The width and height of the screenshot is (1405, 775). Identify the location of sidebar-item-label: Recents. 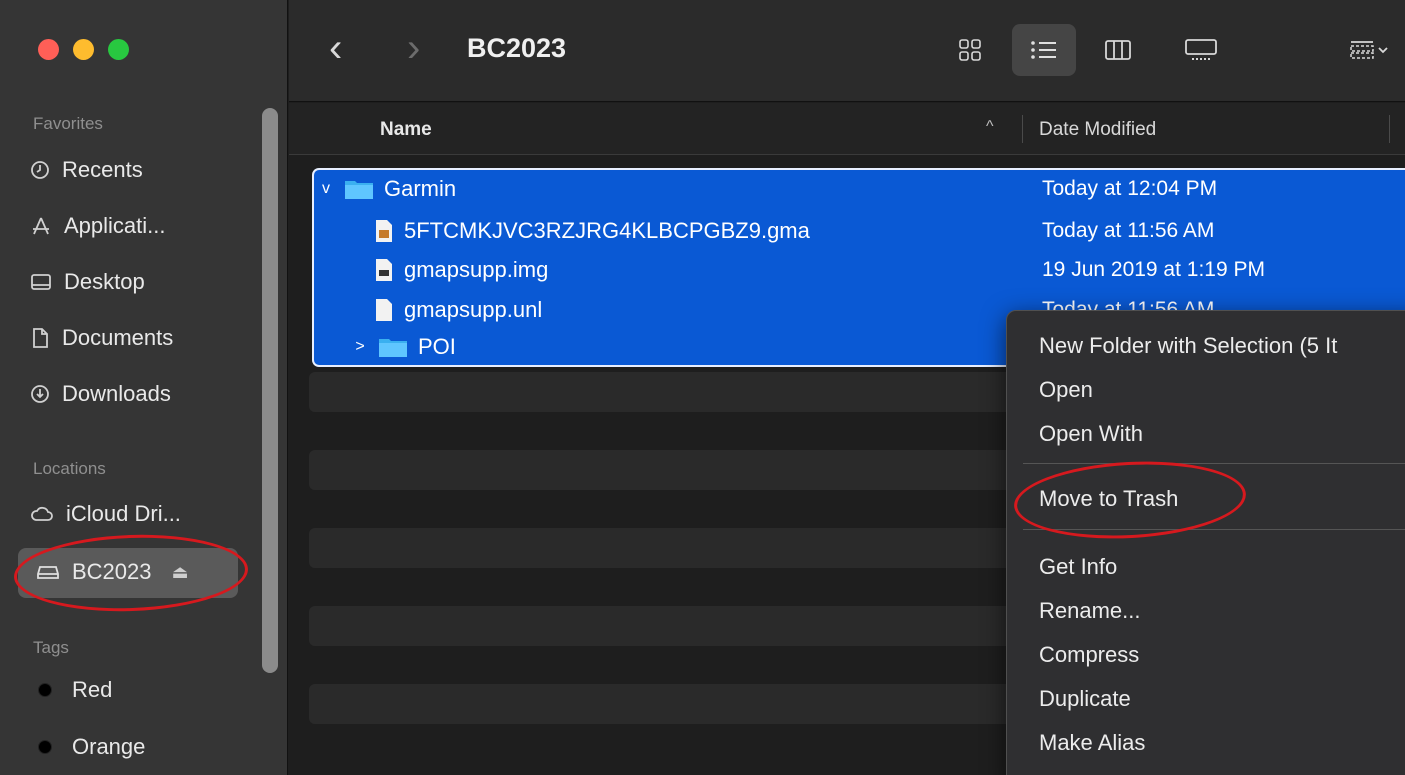
(102, 169).